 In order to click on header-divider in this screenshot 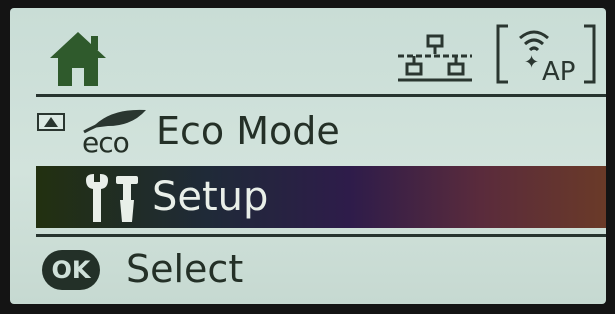, I will do `click(321, 95)`.